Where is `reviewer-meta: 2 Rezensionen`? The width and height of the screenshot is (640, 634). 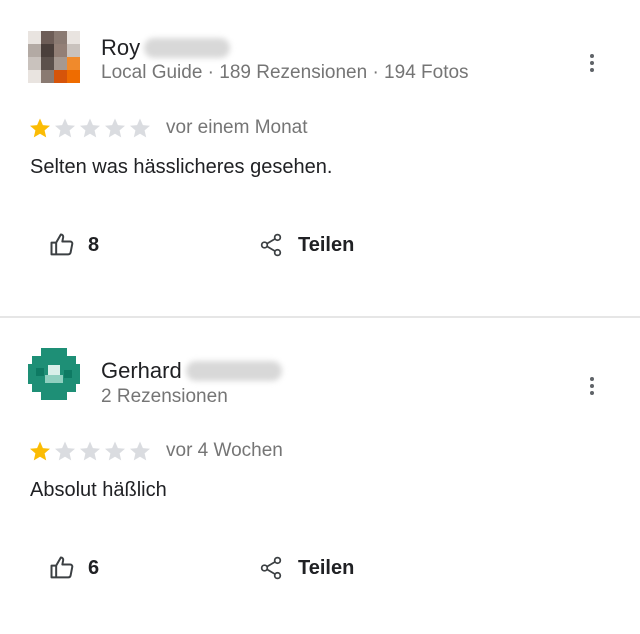
reviewer-meta: 2 Rezensionen is located at coordinates (164, 396).